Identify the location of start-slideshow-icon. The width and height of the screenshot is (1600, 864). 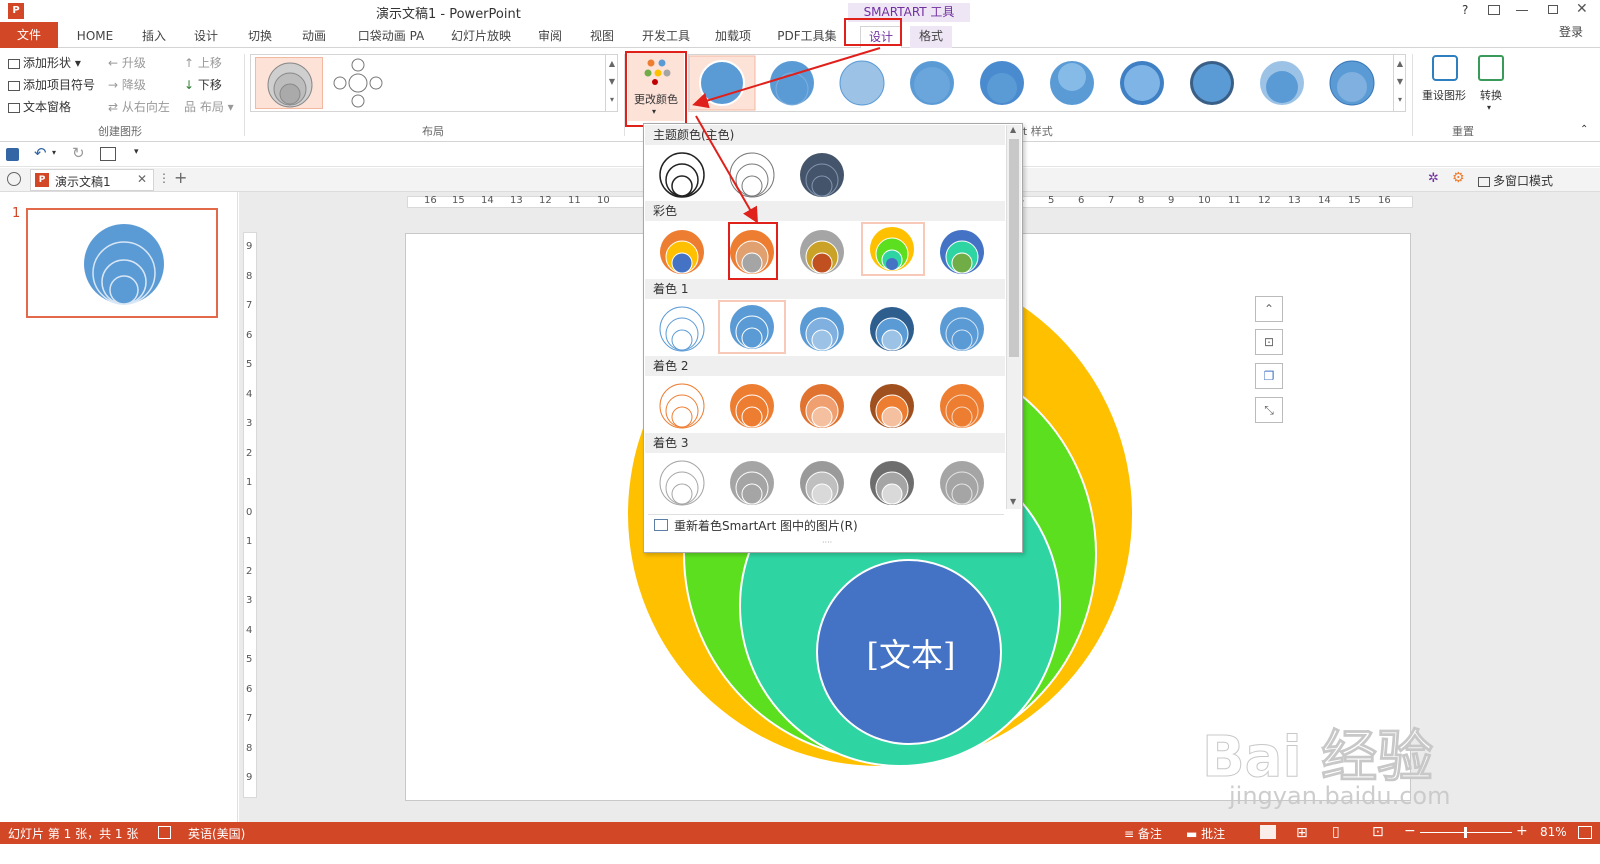
(108, 154).